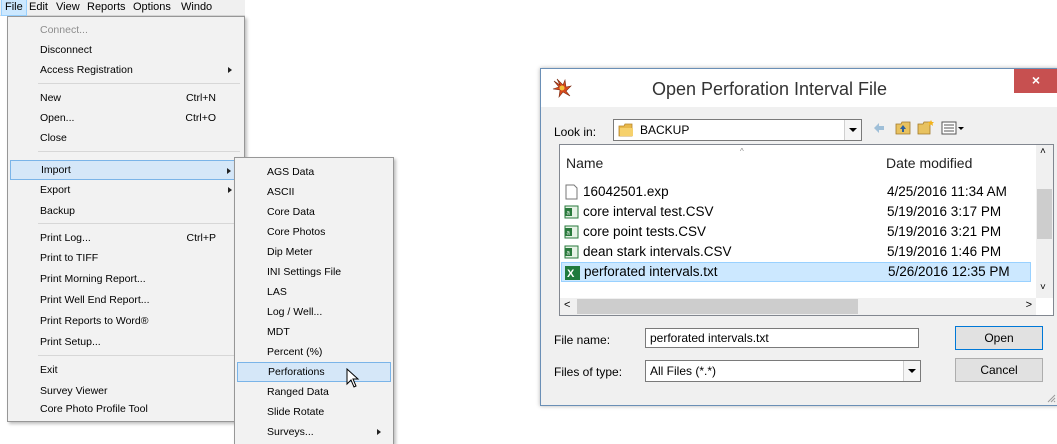  What do you see at coordinates (571, 232) in the screenshot?
I see `csv-file-icon: a` at bounding box center [571, 232].